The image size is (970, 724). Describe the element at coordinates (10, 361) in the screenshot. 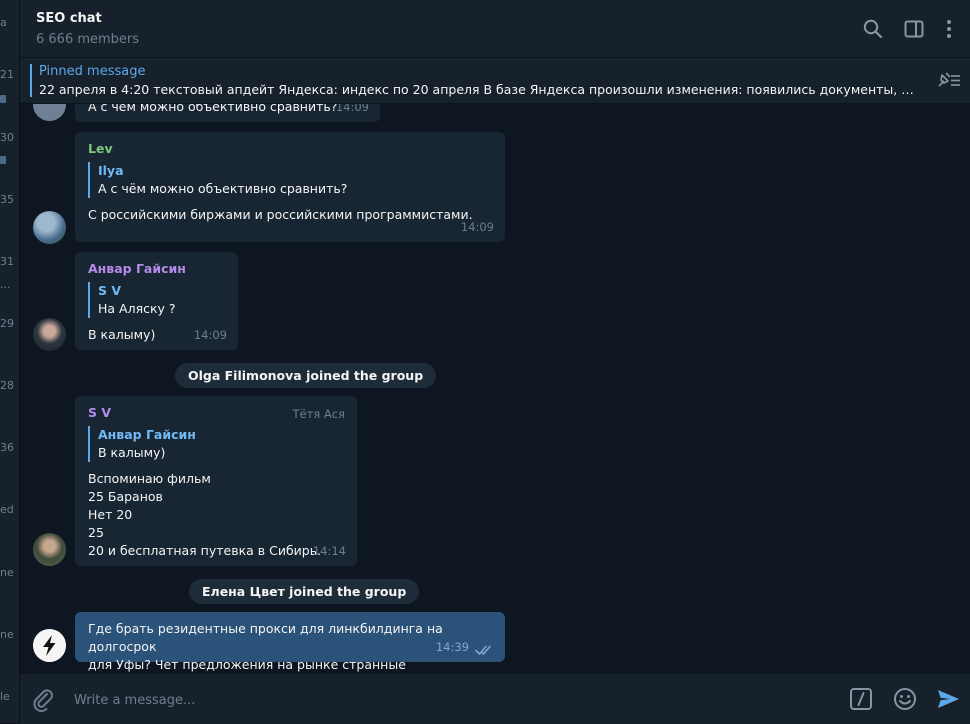

I see `chat-list-strip: a 21 30 35 31 ... 29 28 36 ed ne ne le` at that location.